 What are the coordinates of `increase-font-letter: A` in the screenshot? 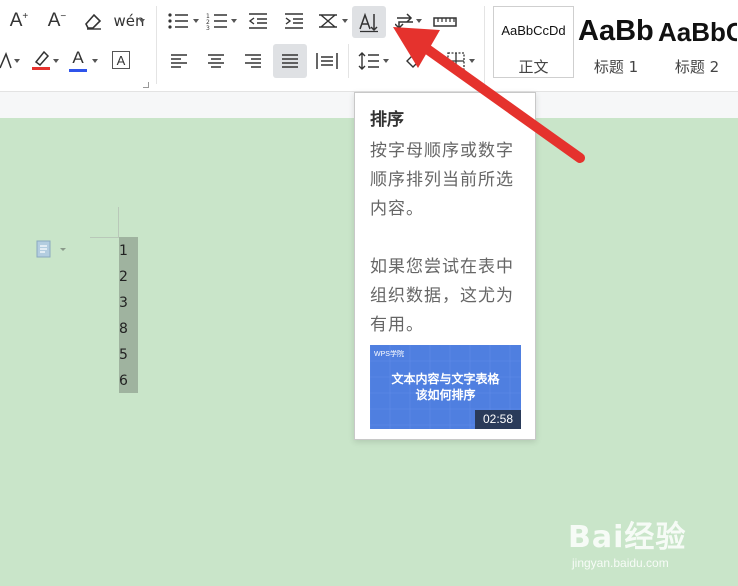 It's located at (16, 20).